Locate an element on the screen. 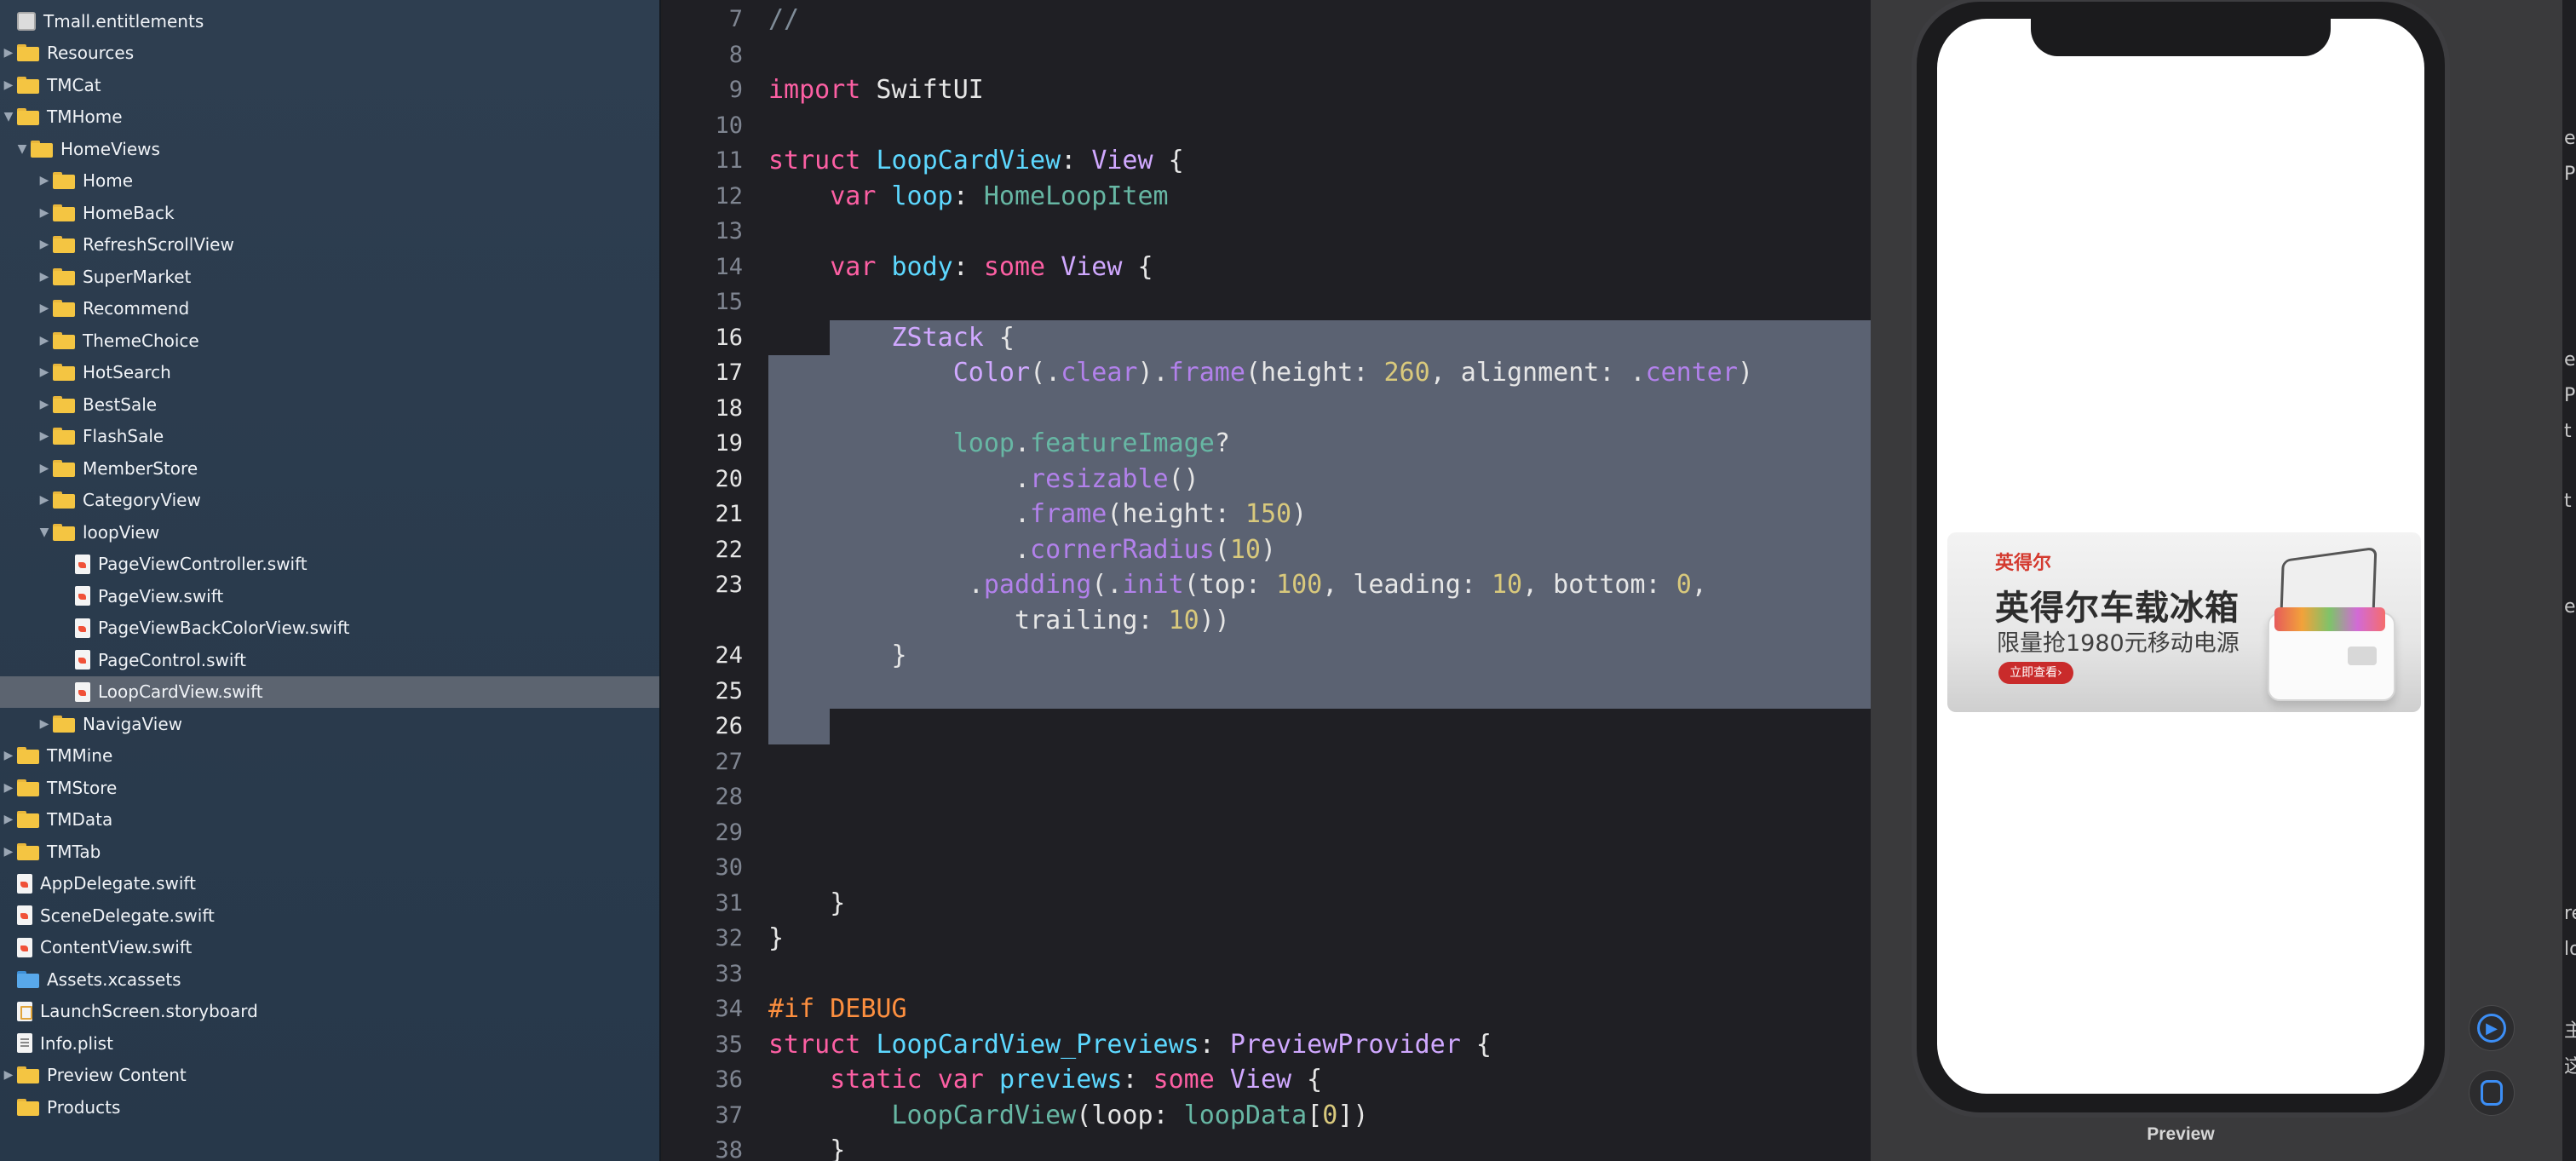  code-line: 19 loop.featureImage? is located at coordinates (1267, 444).